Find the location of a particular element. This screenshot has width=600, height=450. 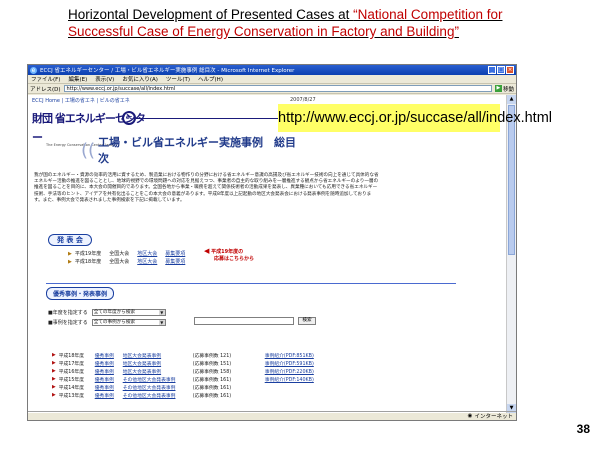

minimize-button: _ is located at coordinates (492, 70).